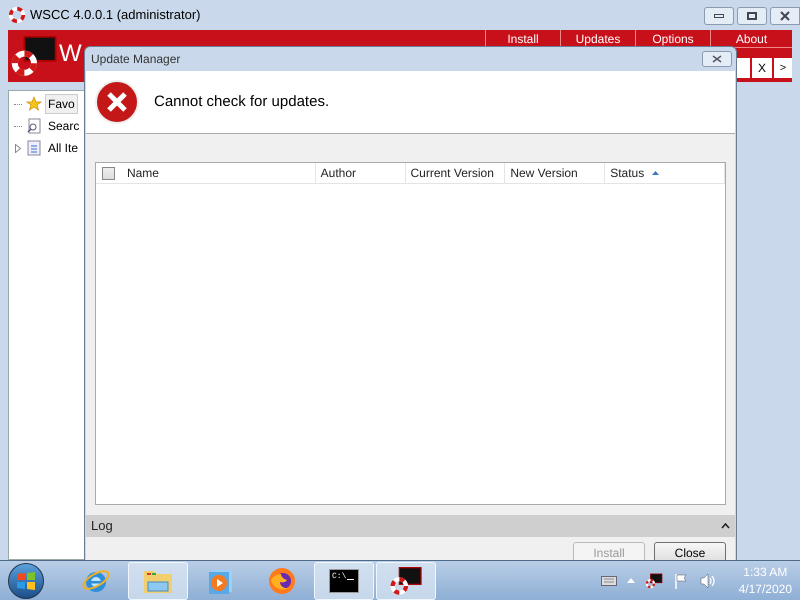 This screenshot has height=600, width=800. Describe the element at coordinates (63, 148) in the screenshot. I see `tree-item: All Ite` at that location.